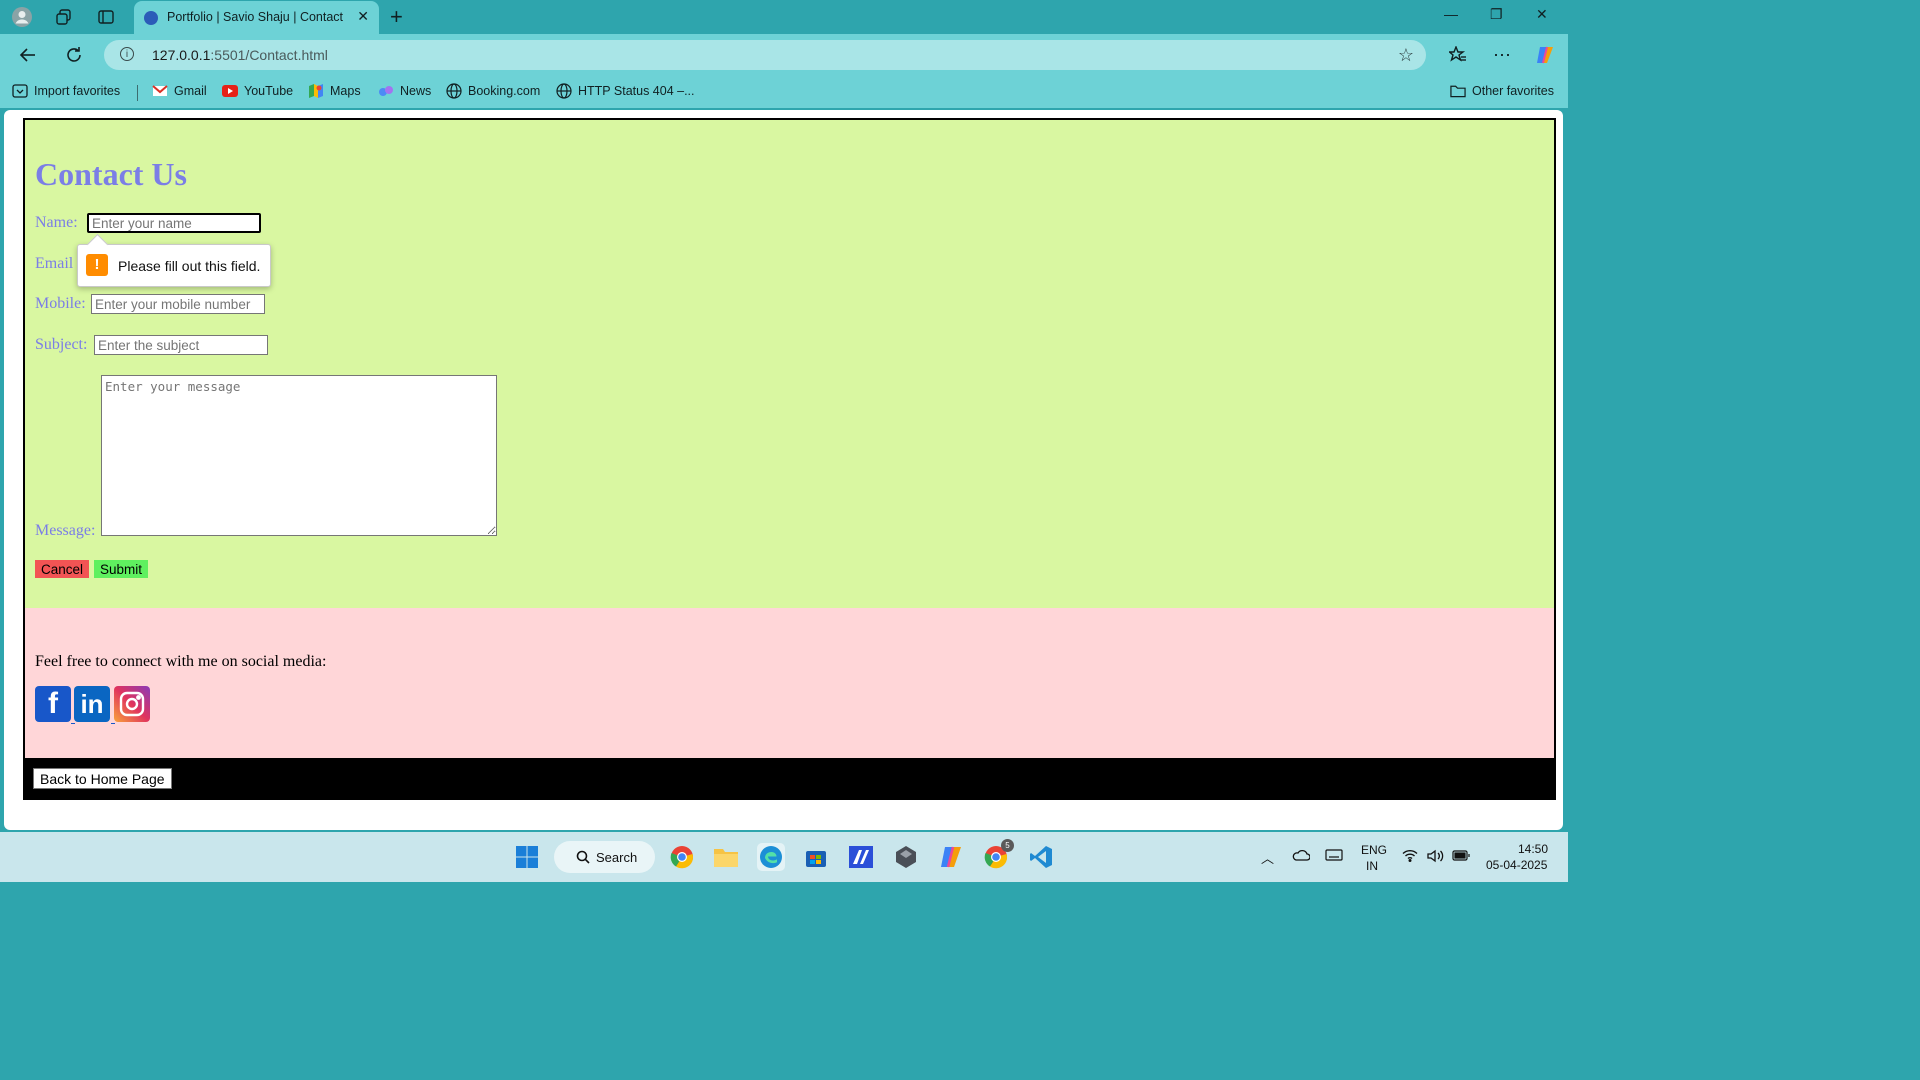 The width and height of the screenshot is (1920, 1080). Describe the element at coordinates (53, 704) in the screenshot. I see `facebook-icon: f` at that location.